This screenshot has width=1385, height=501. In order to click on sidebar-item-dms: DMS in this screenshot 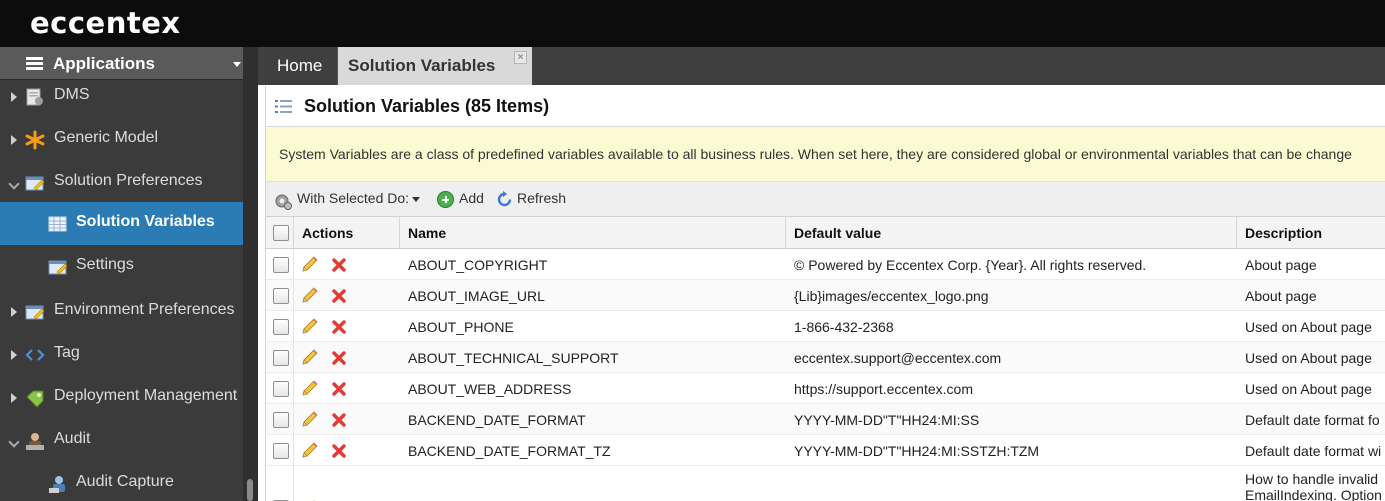, I will do `click(121, 96)`.